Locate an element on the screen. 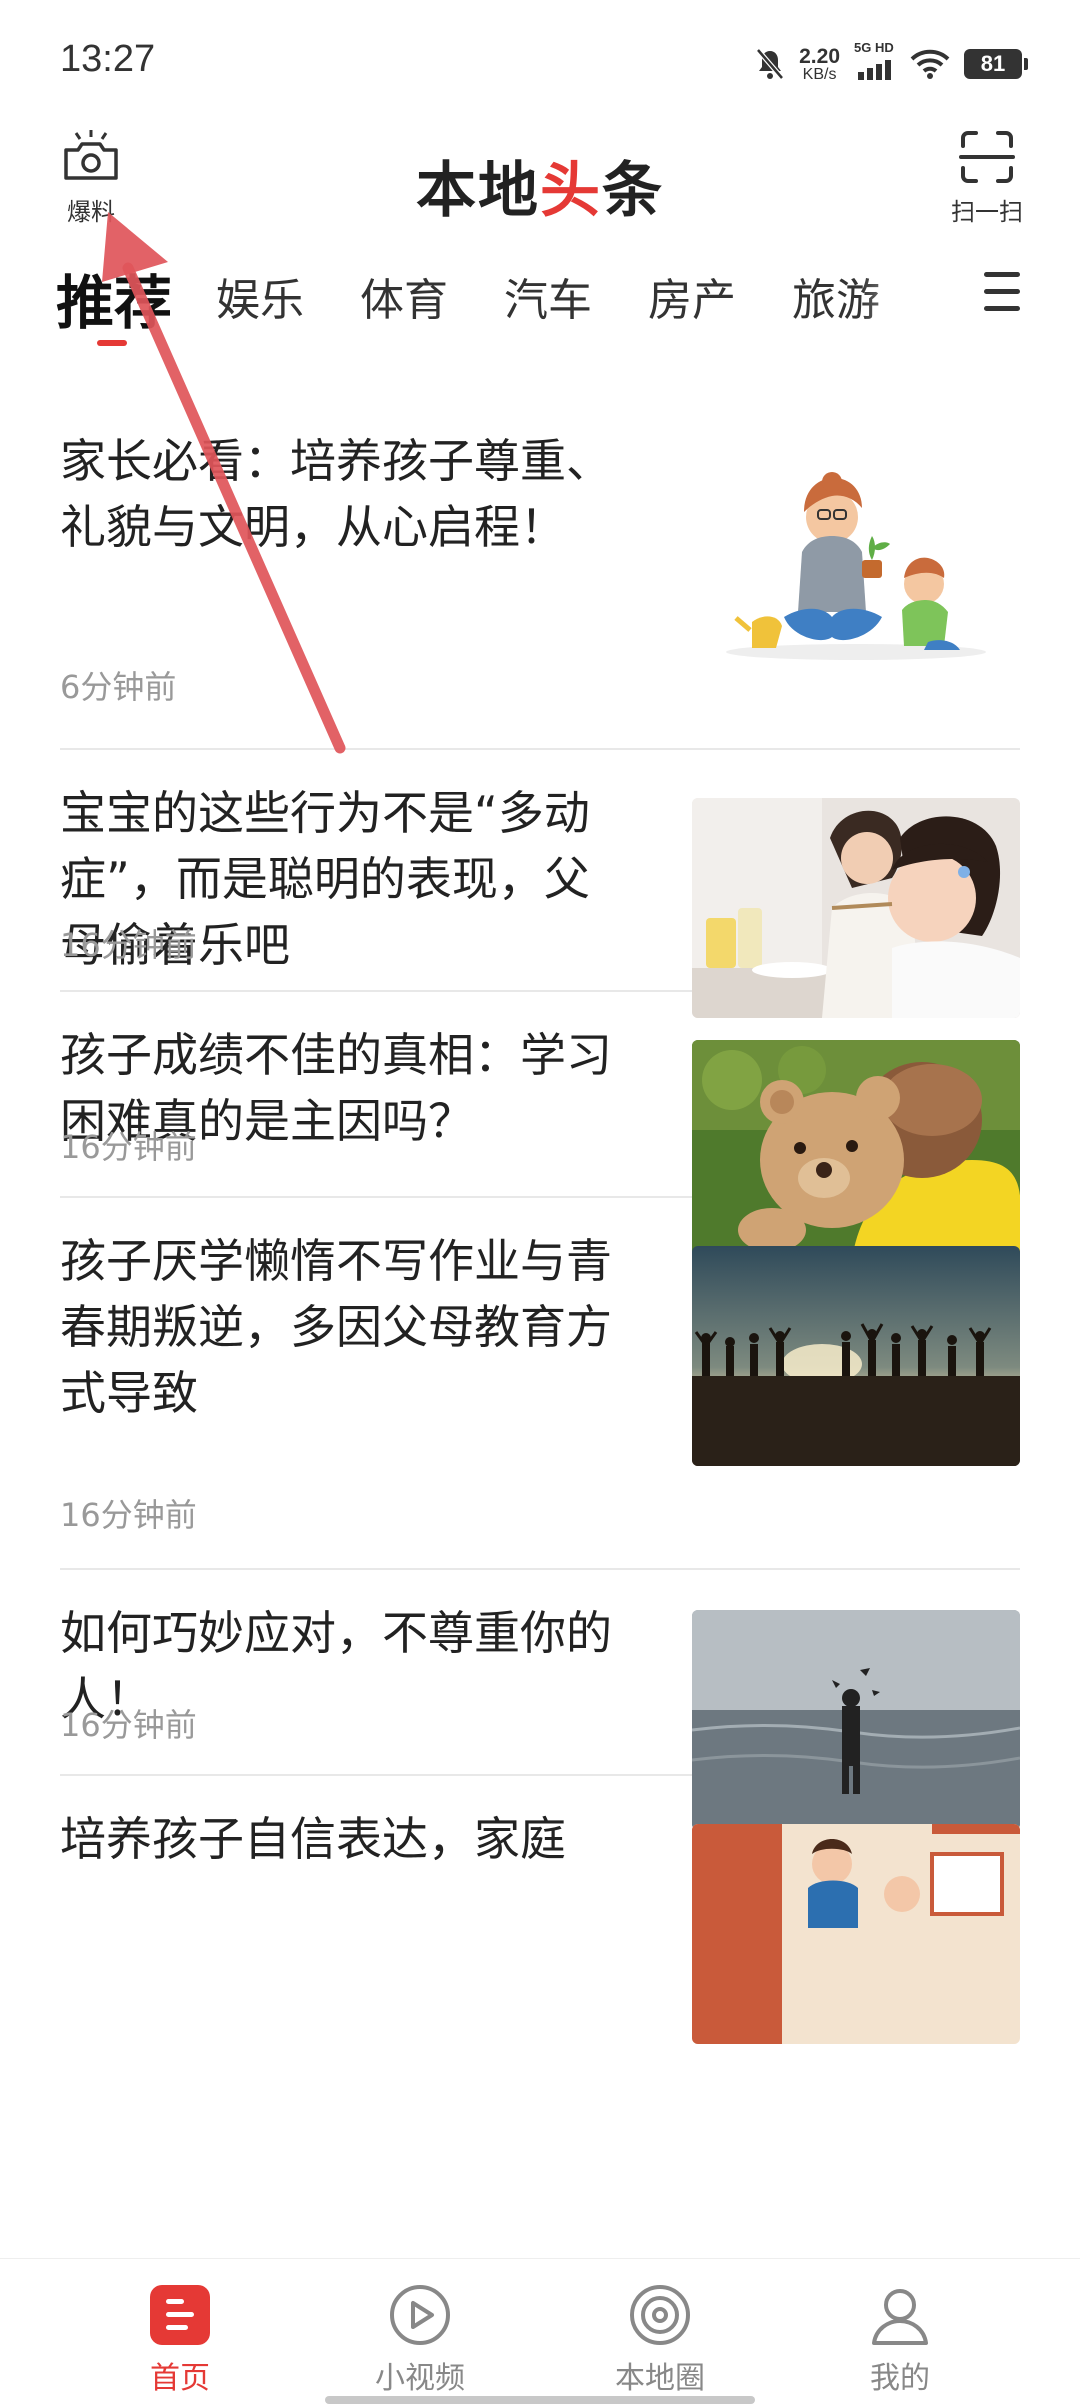 Image resolution: width=1080 pixels, height=2408 pixels. active-tab-indicator is located at coordinates (112, 343).